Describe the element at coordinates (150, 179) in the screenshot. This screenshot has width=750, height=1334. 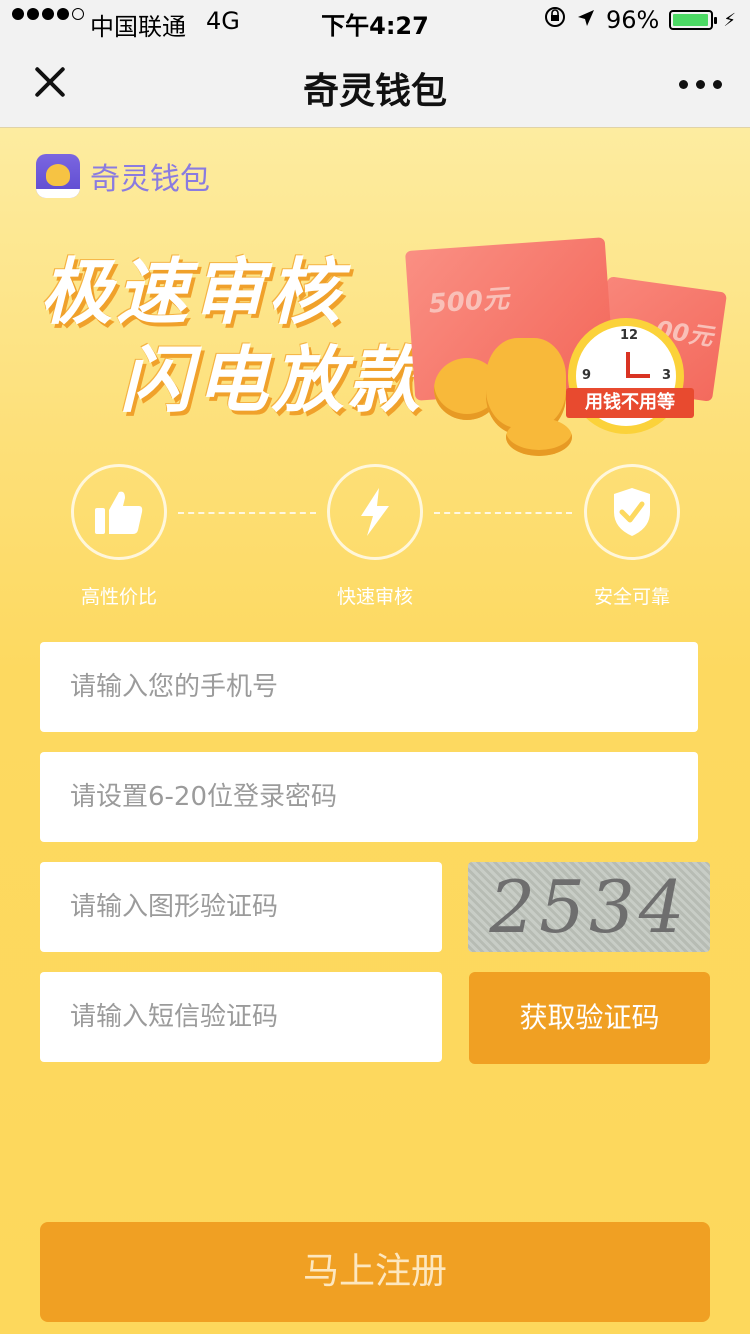
I see `brand-name: 奇灵钱包` at that location.